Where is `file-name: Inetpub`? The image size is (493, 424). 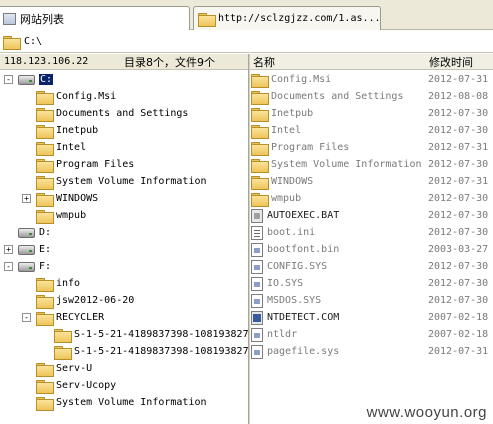 file-name: Inetpub is located at coordinates (292, 113).